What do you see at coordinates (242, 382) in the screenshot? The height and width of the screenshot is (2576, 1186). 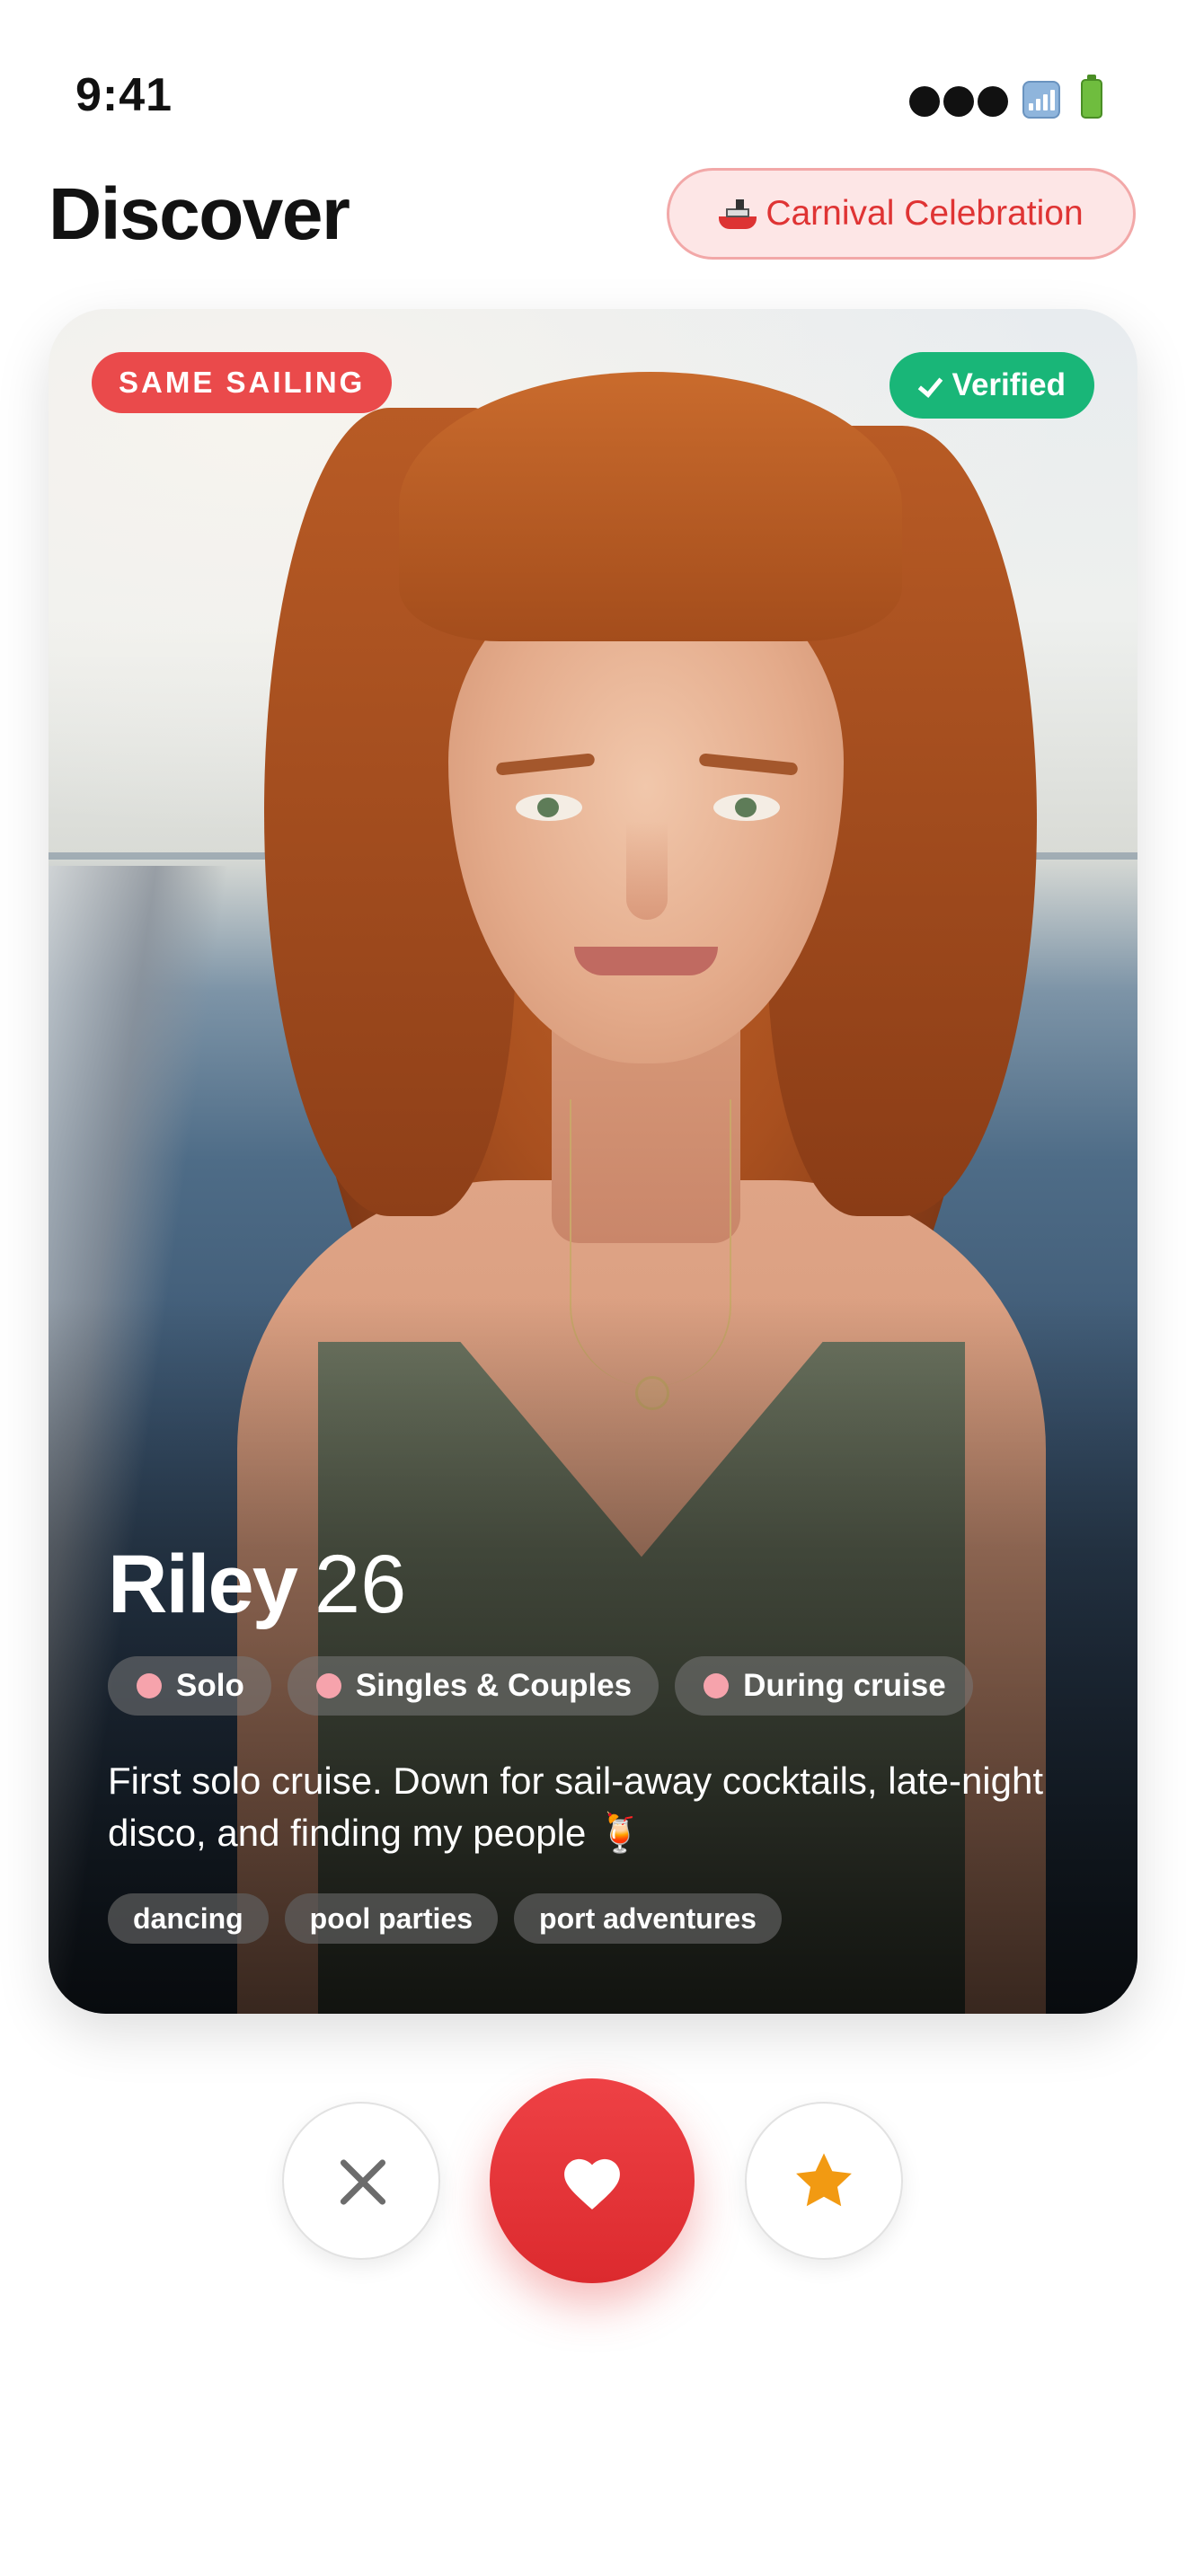 I see `same-sailing-badge: SAME SAILING` at bounding box center [242, 382].